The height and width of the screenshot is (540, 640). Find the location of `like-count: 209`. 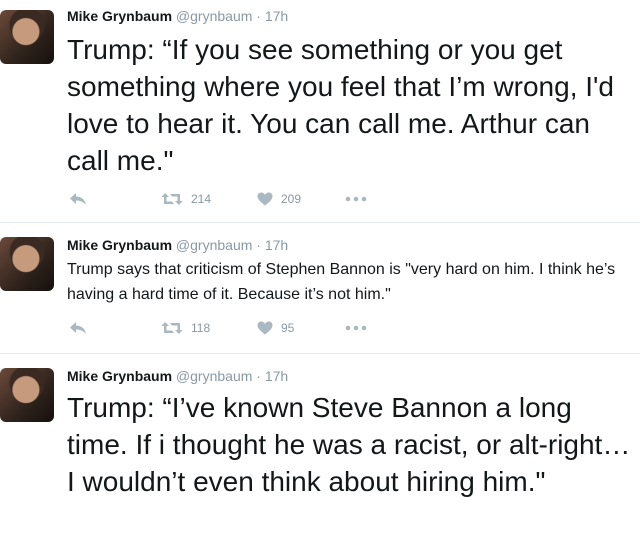

like-count: 209 is located at coordinates (291, 199).